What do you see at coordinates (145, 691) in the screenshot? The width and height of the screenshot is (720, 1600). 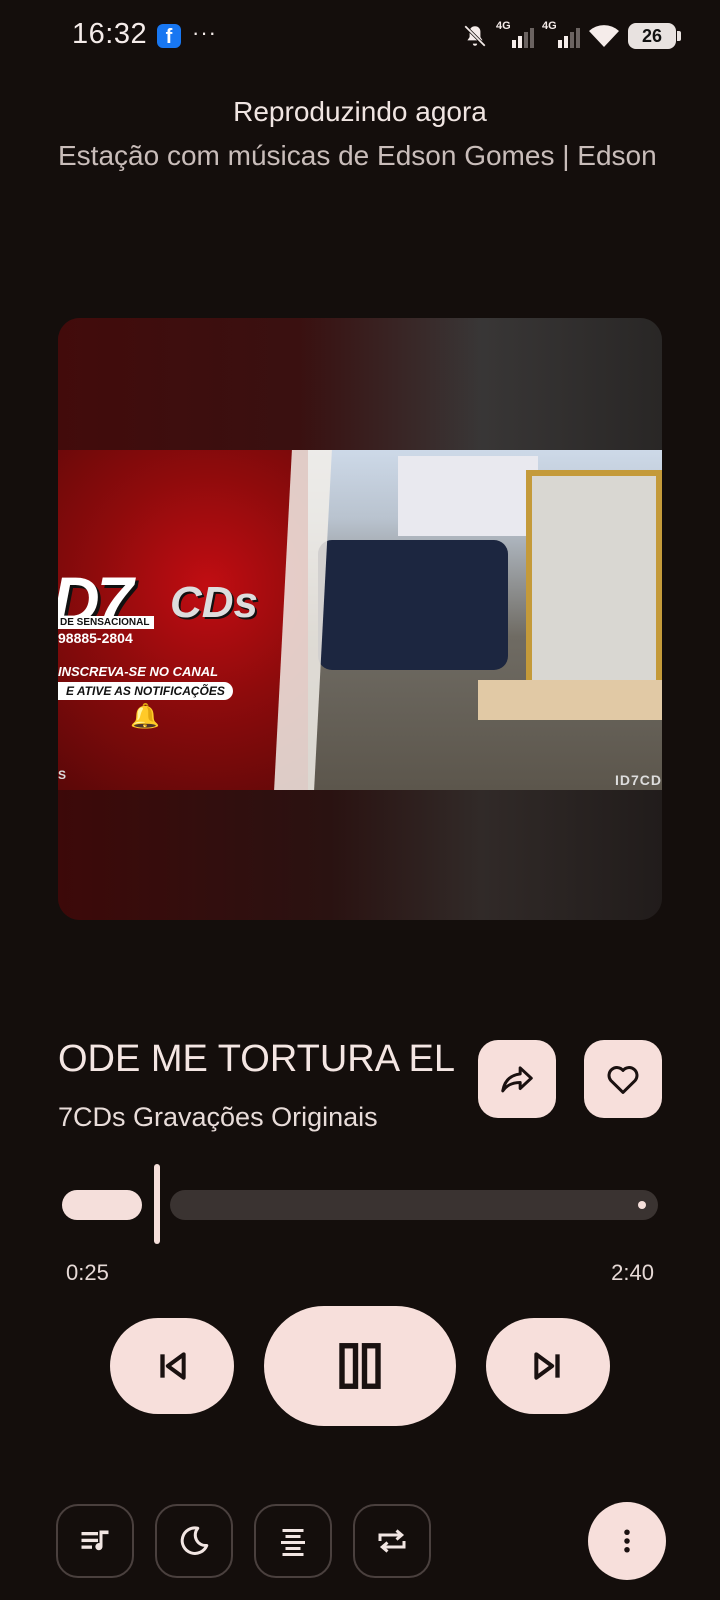 I see `artwork-notify: E ATIVE AS NOTIFICAÇÕES` at bounding box center [145, 691].